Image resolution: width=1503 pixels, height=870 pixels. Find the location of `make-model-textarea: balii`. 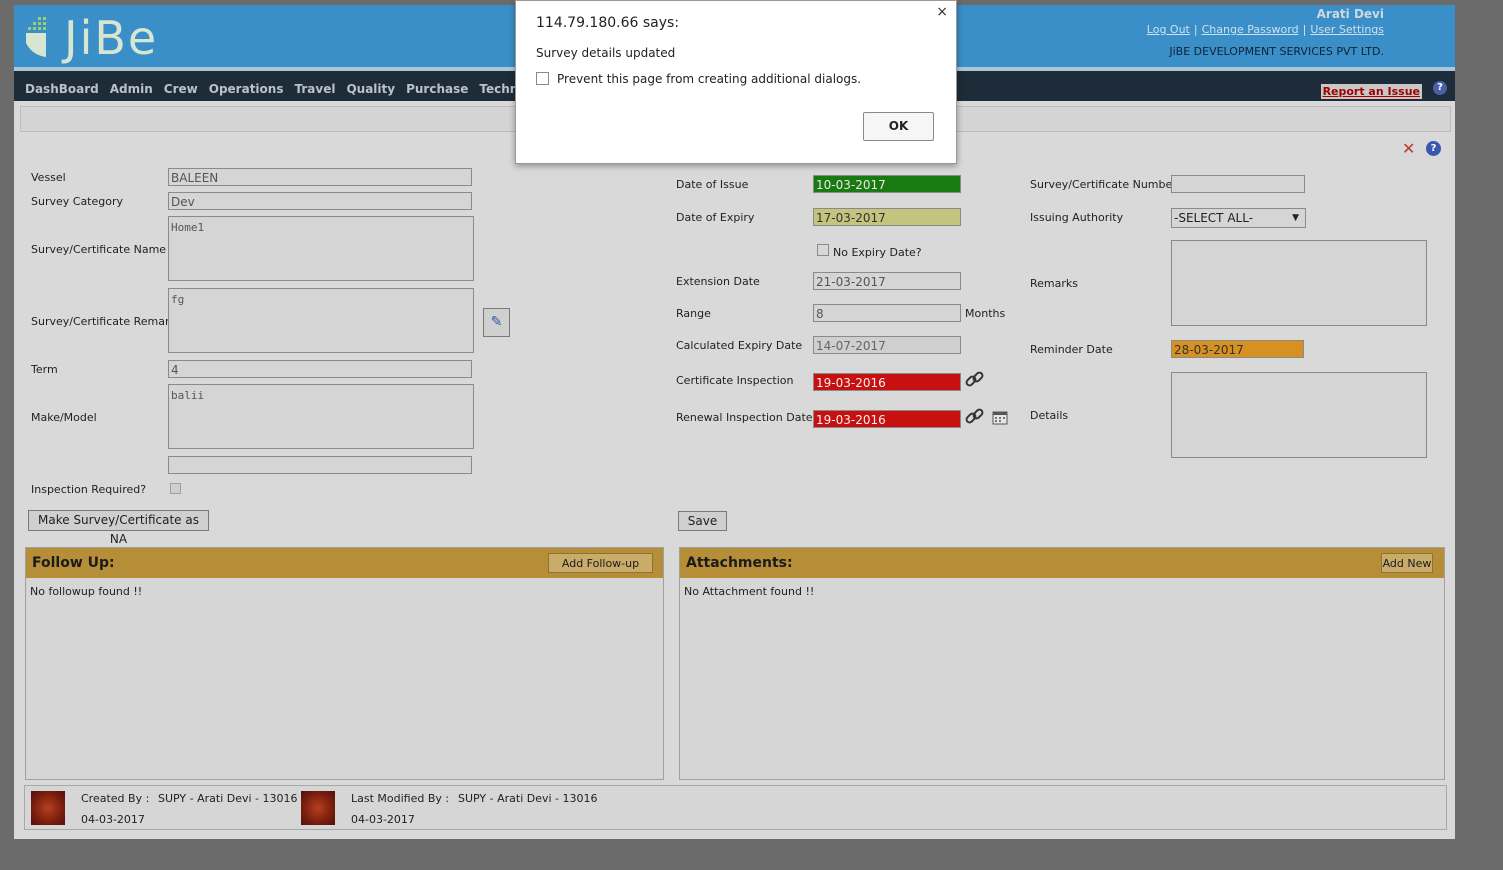

make-model-textarea: balii is located at coordinates (321, 416).